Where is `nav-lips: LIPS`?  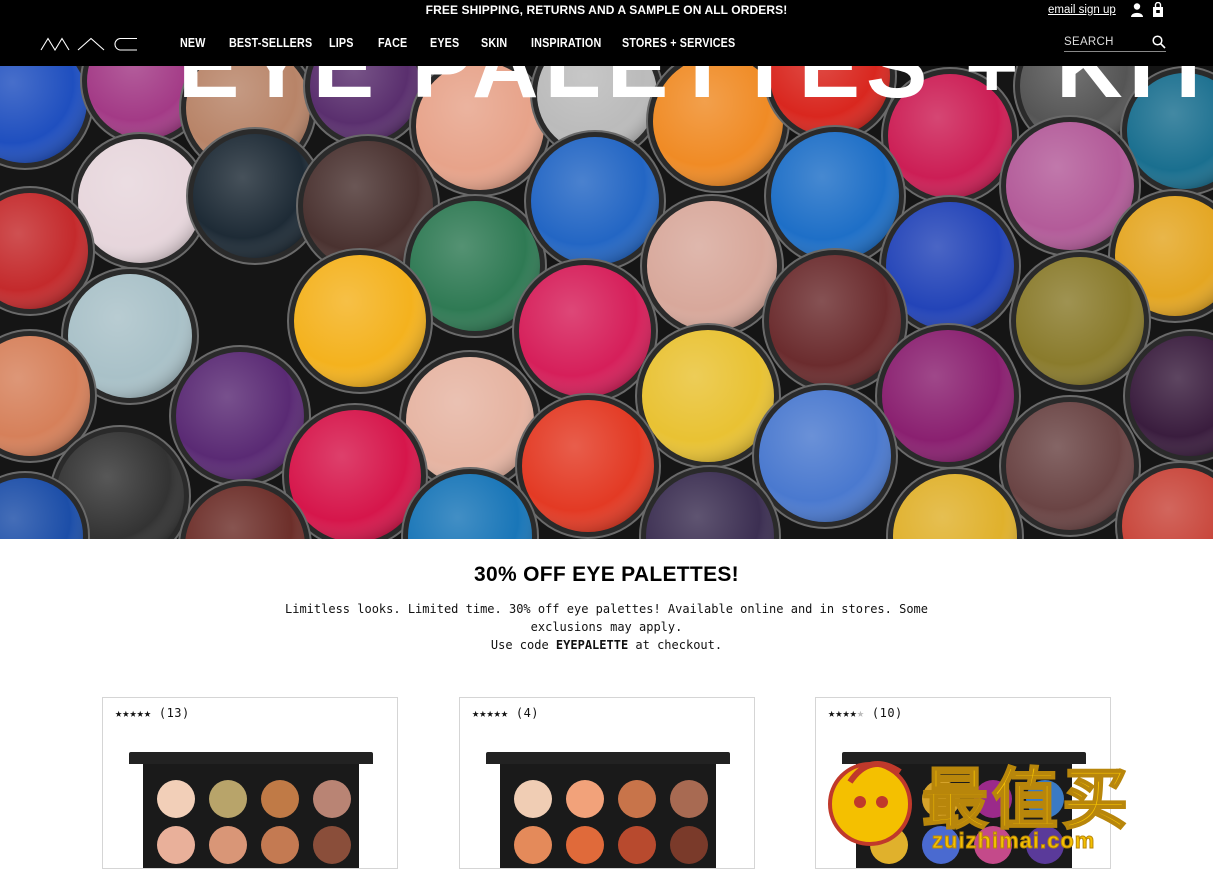
nav-lips: LIPS is located at coordinates (341, 43).